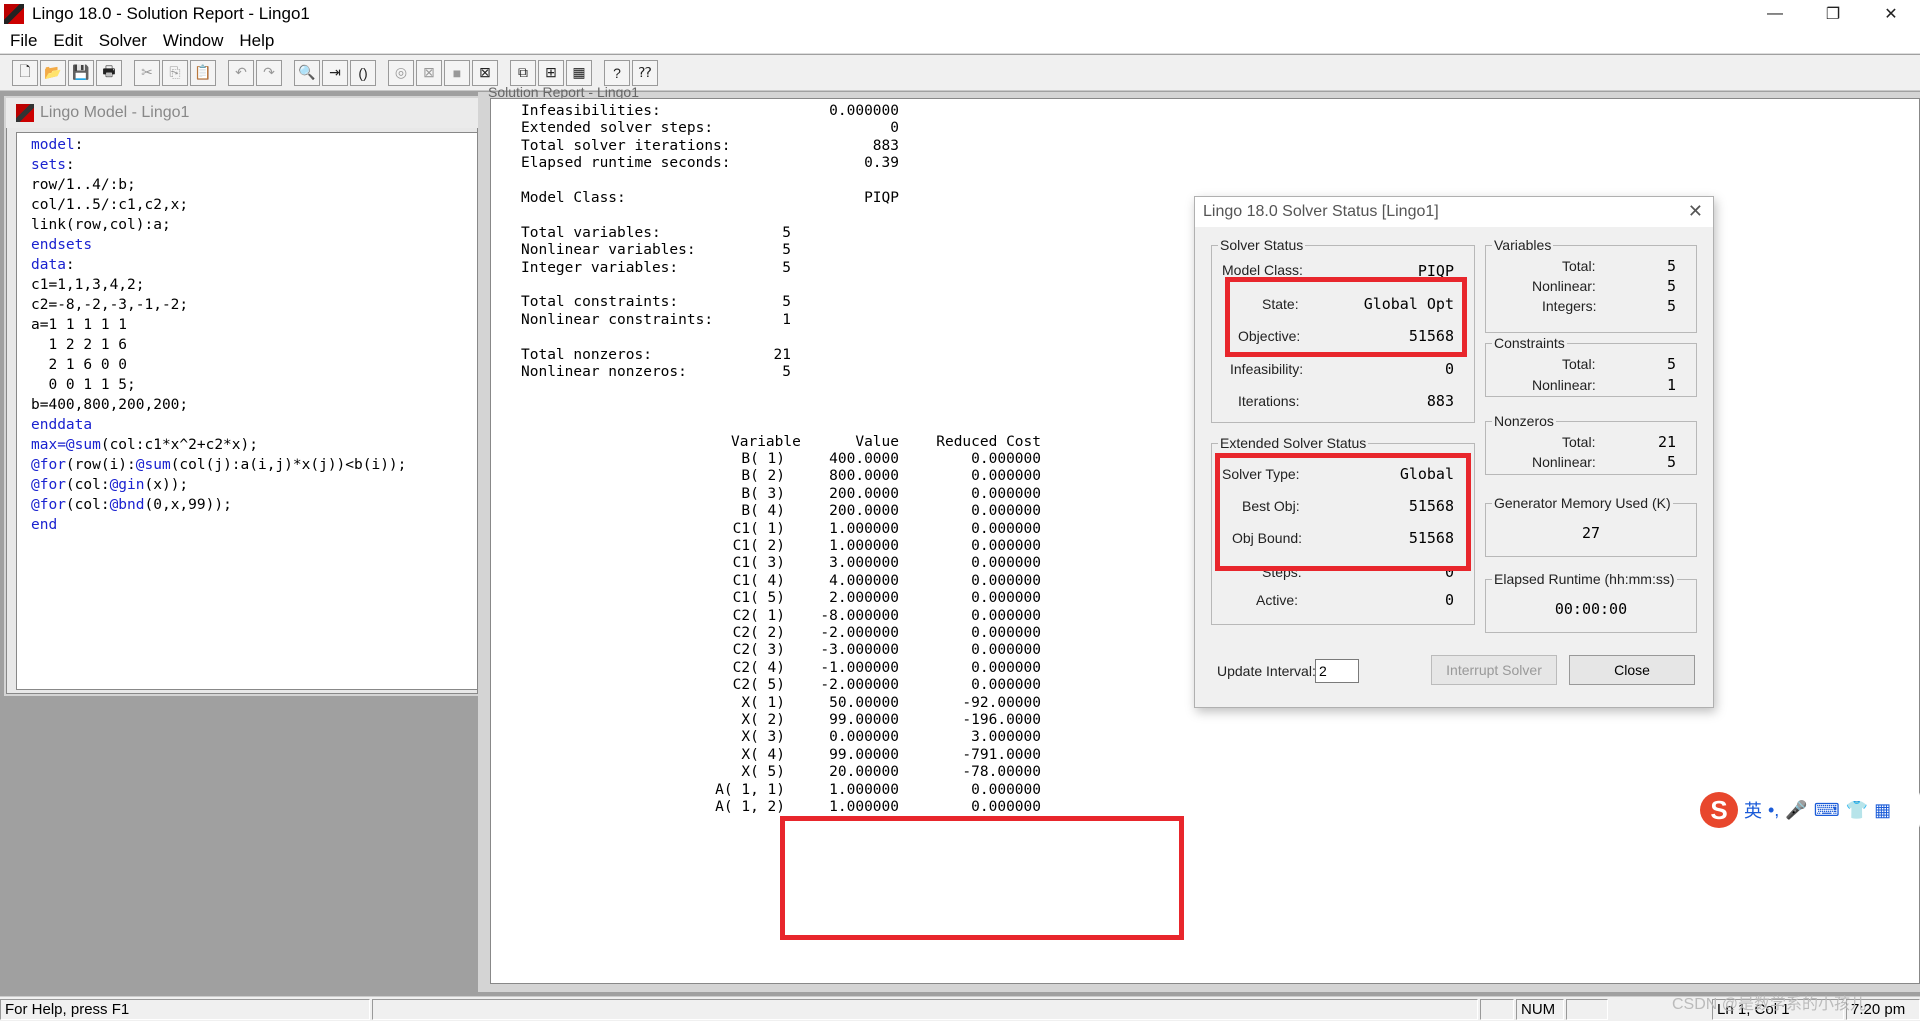 This screenshot has height=1021, width=1920. I want to click on update-interval-input, so click(1337, 671).